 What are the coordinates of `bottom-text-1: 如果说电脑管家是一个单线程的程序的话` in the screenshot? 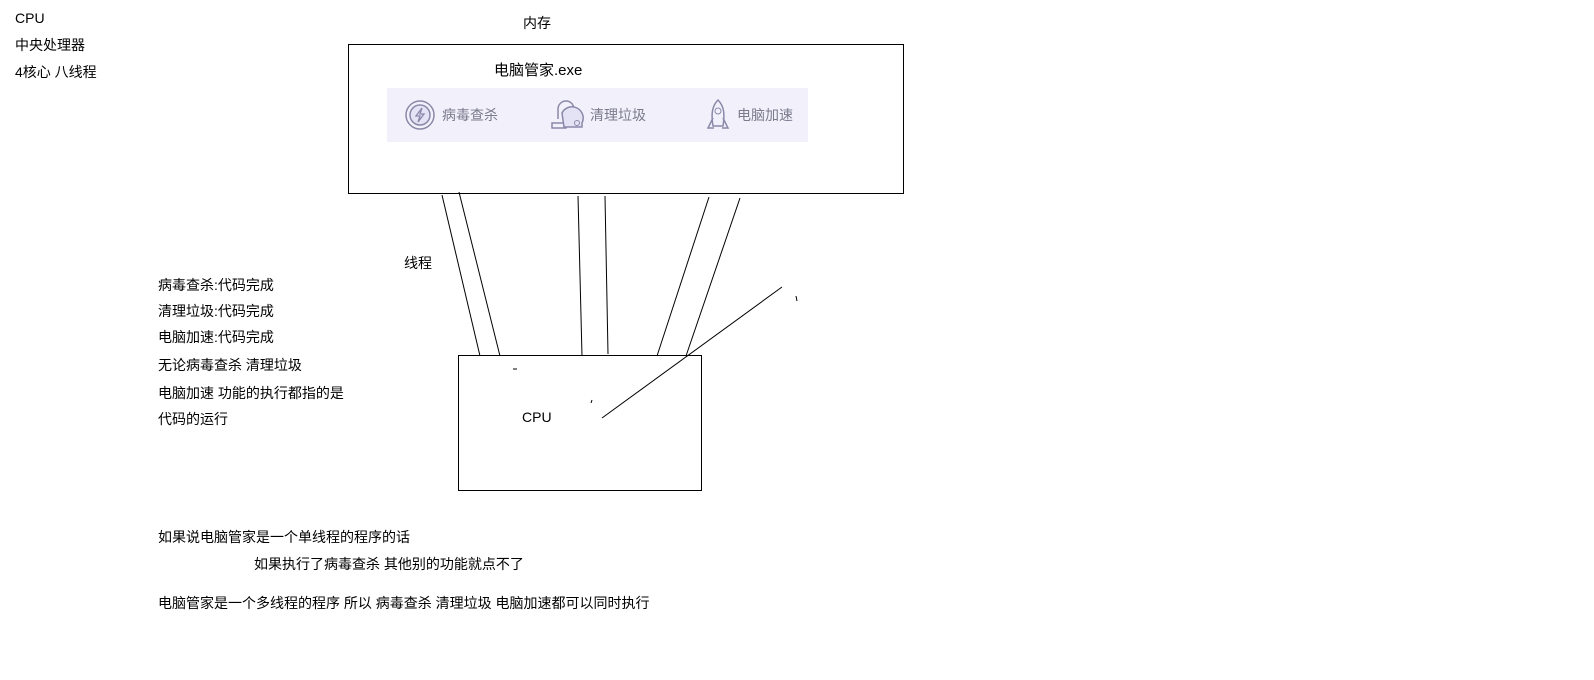 It's located at (284, 537).